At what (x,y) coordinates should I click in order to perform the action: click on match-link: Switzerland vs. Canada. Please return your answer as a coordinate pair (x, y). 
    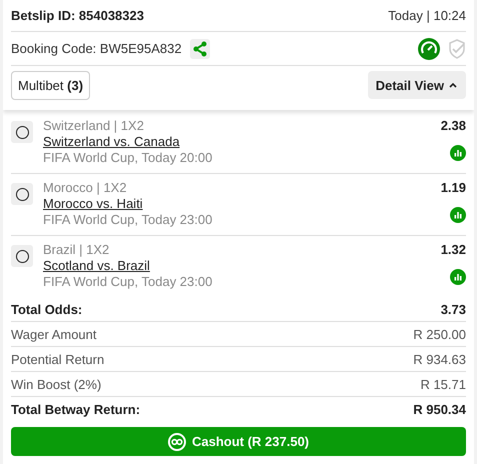
    Looking at the image, I should click on (111, 141).